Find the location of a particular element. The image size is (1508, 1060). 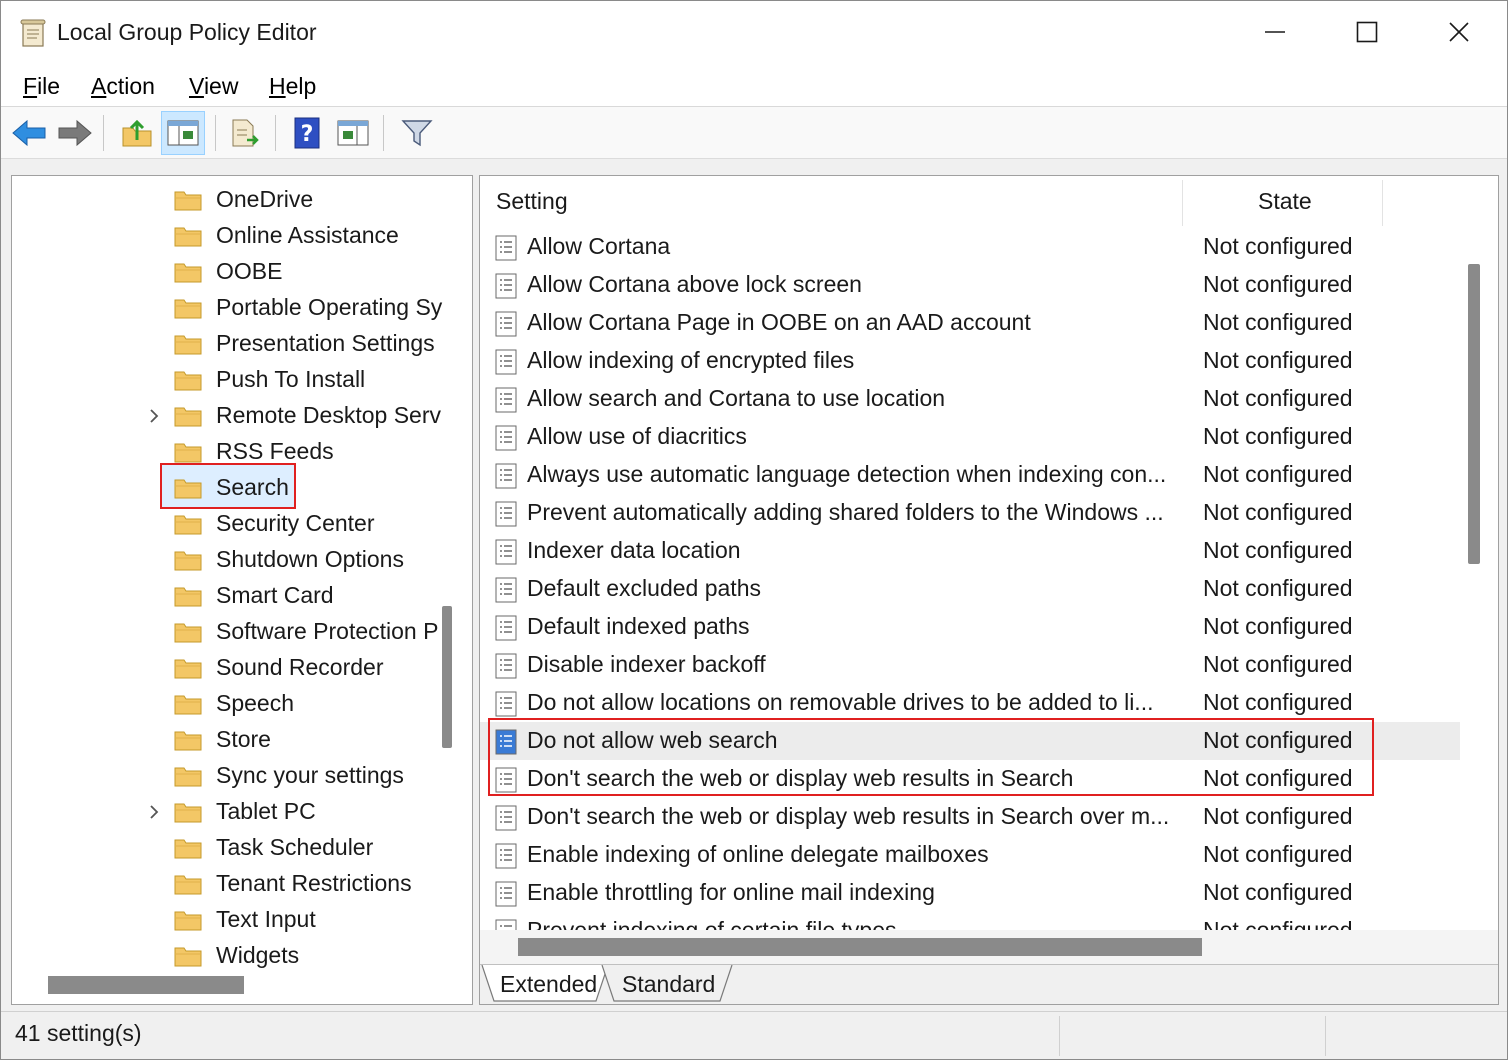

tree-node: Text Input is located at coordinates (227, 920).